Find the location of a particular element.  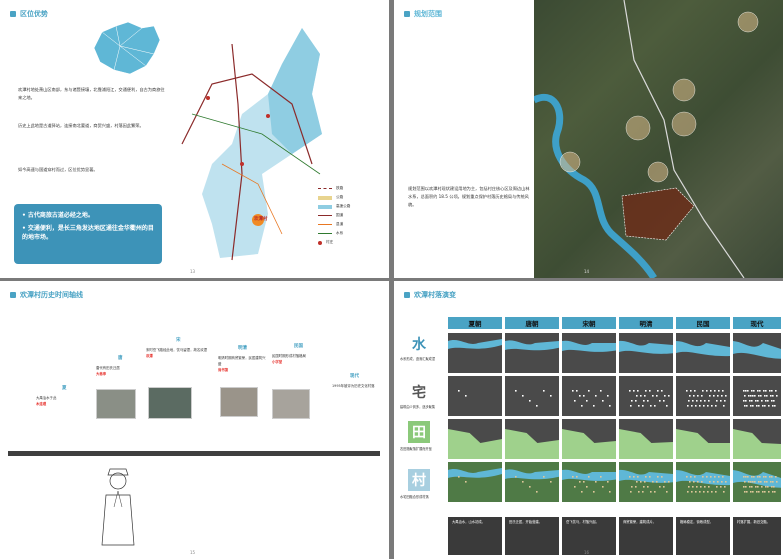

era-label: 现代 is located at coordinates (354, 376).